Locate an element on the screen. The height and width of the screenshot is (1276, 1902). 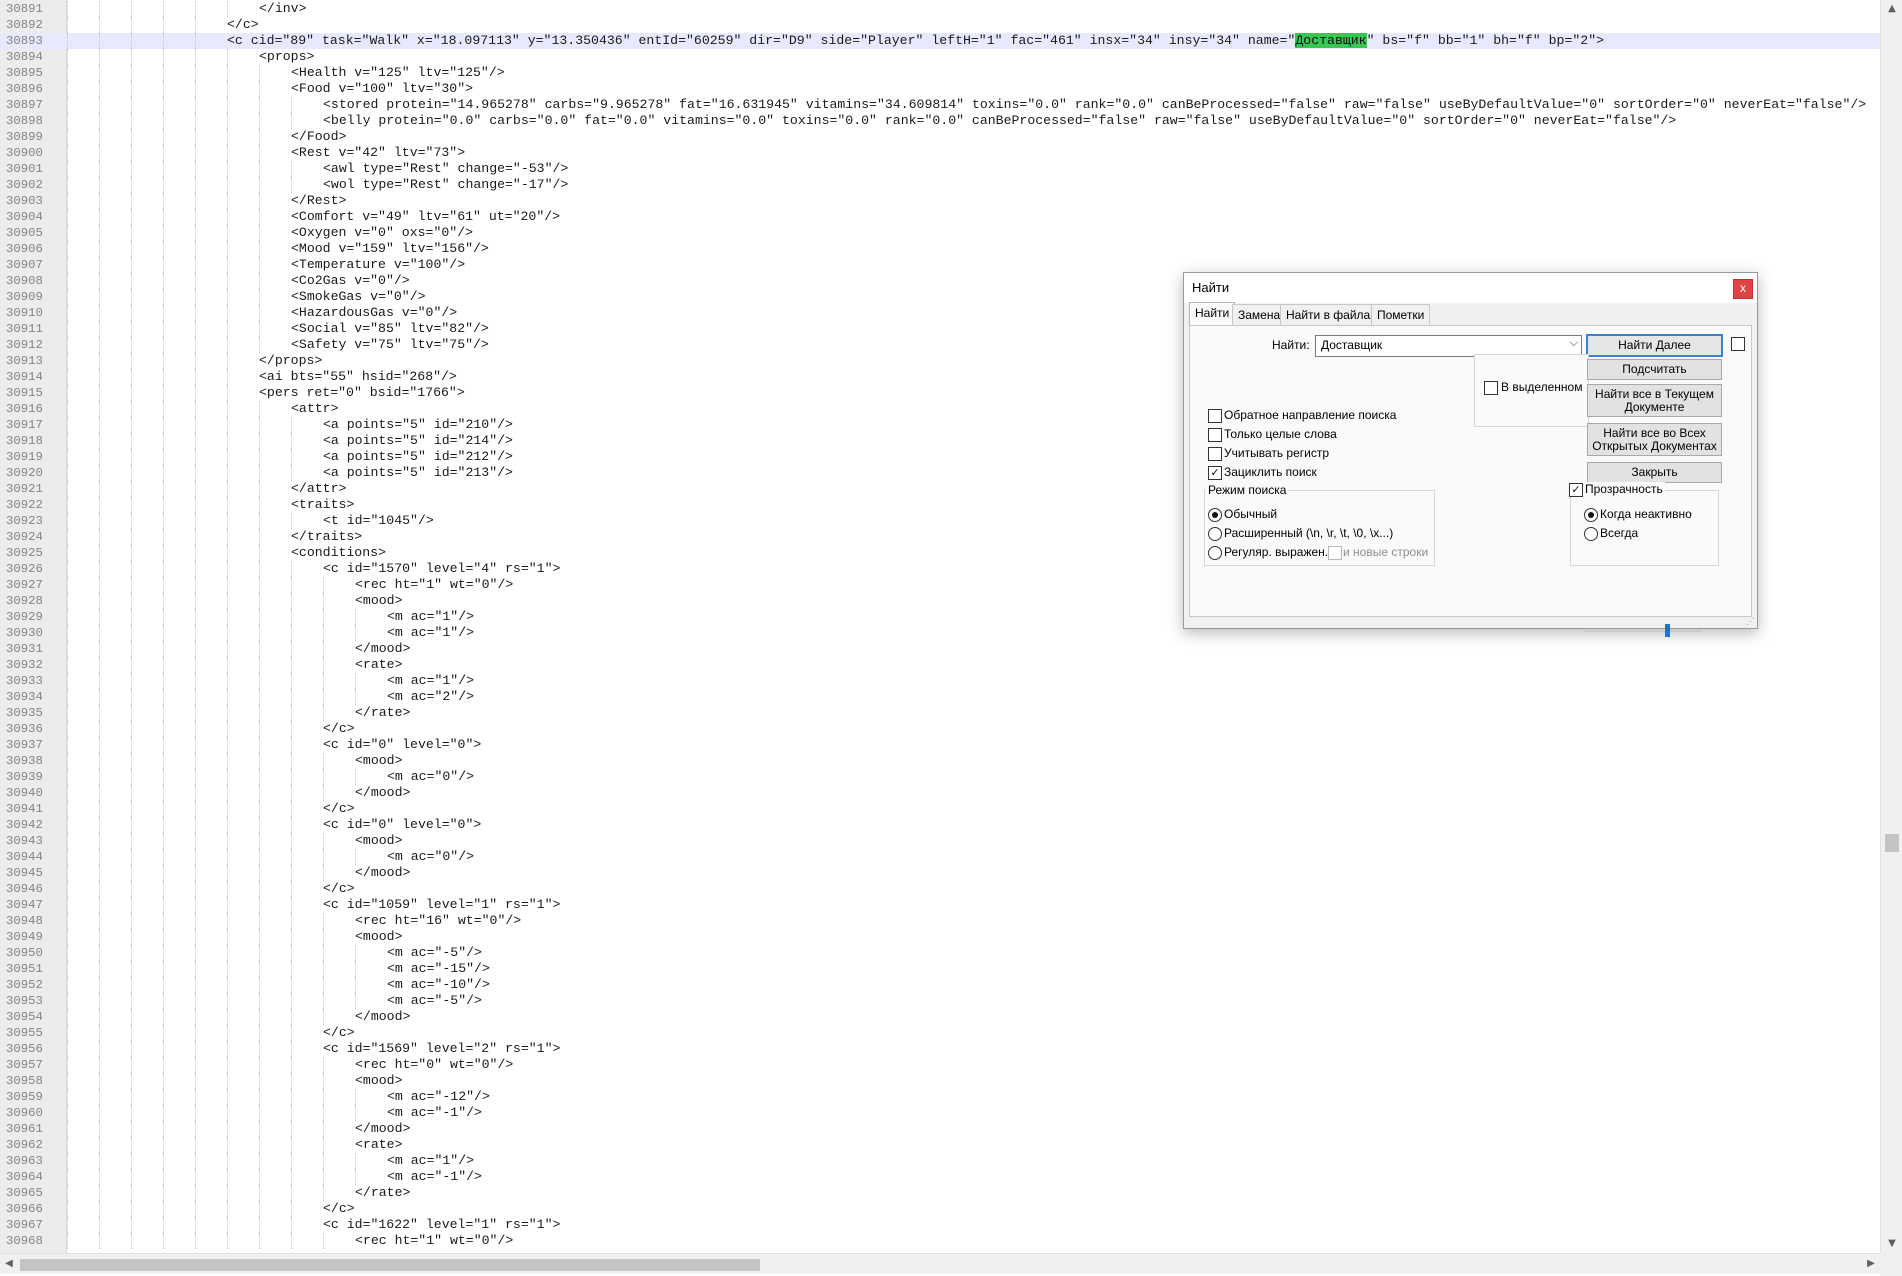
mode-normal-radio is located at coordinates (1215, 515).